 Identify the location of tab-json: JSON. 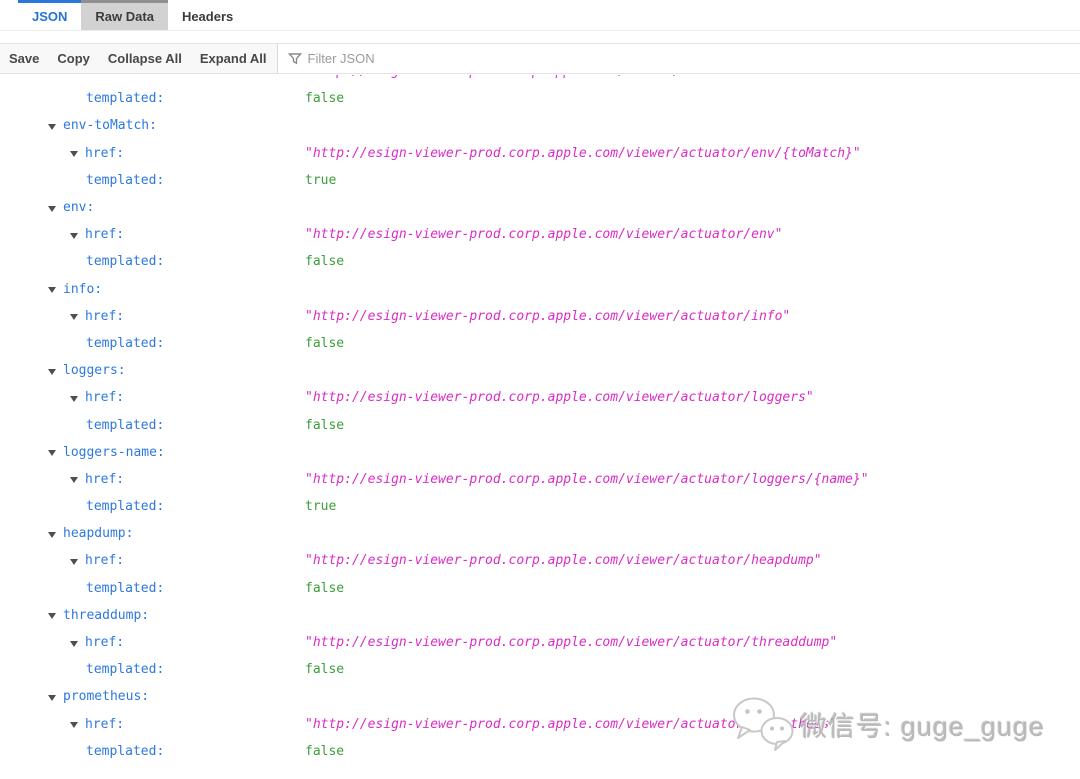
(50, 15).